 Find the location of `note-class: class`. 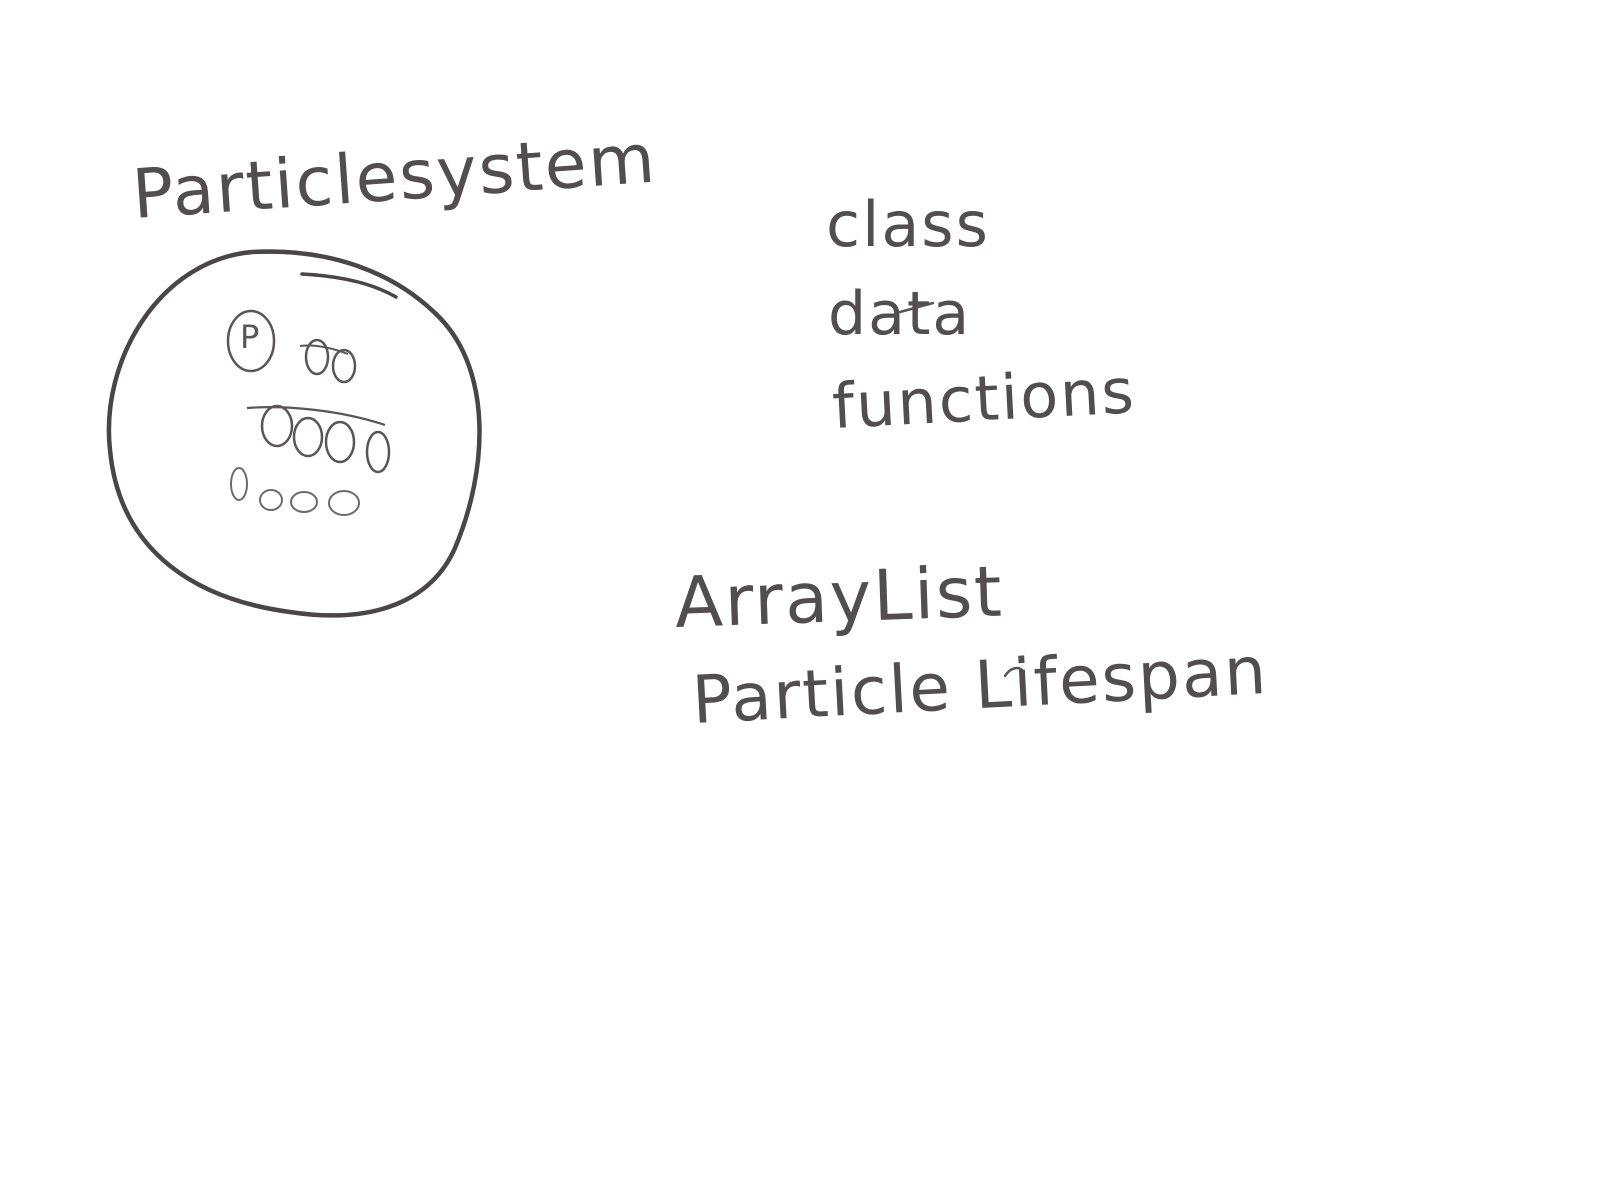

note-class: class is located at coordinates (908, 224).